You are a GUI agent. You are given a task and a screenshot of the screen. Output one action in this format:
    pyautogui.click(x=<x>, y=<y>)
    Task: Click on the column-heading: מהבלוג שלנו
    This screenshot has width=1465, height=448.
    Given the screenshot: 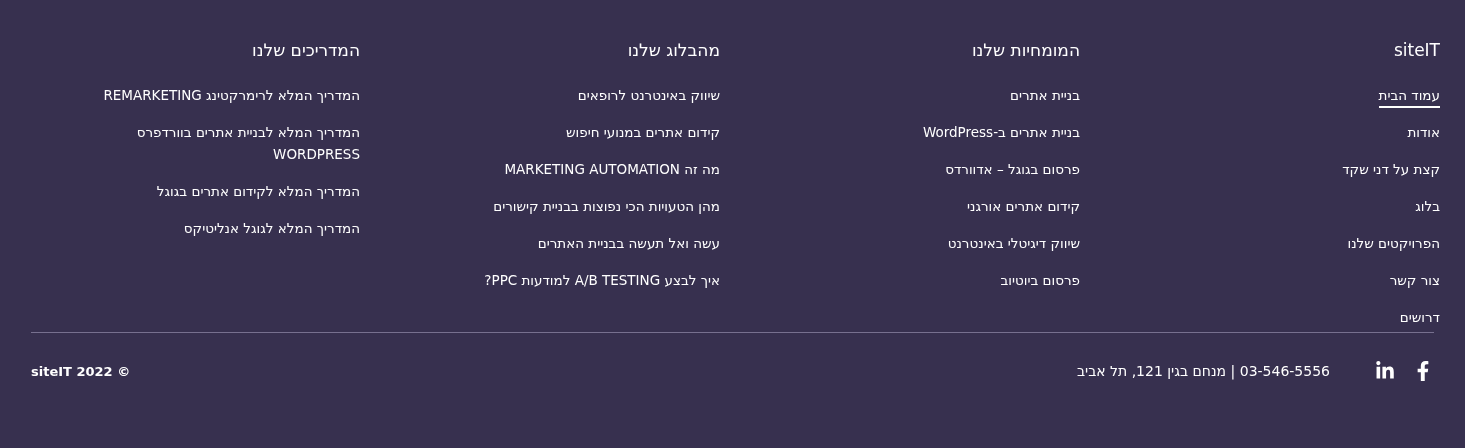 What is the action you would take?
    pyautogui.click(x=673, y=50)
    